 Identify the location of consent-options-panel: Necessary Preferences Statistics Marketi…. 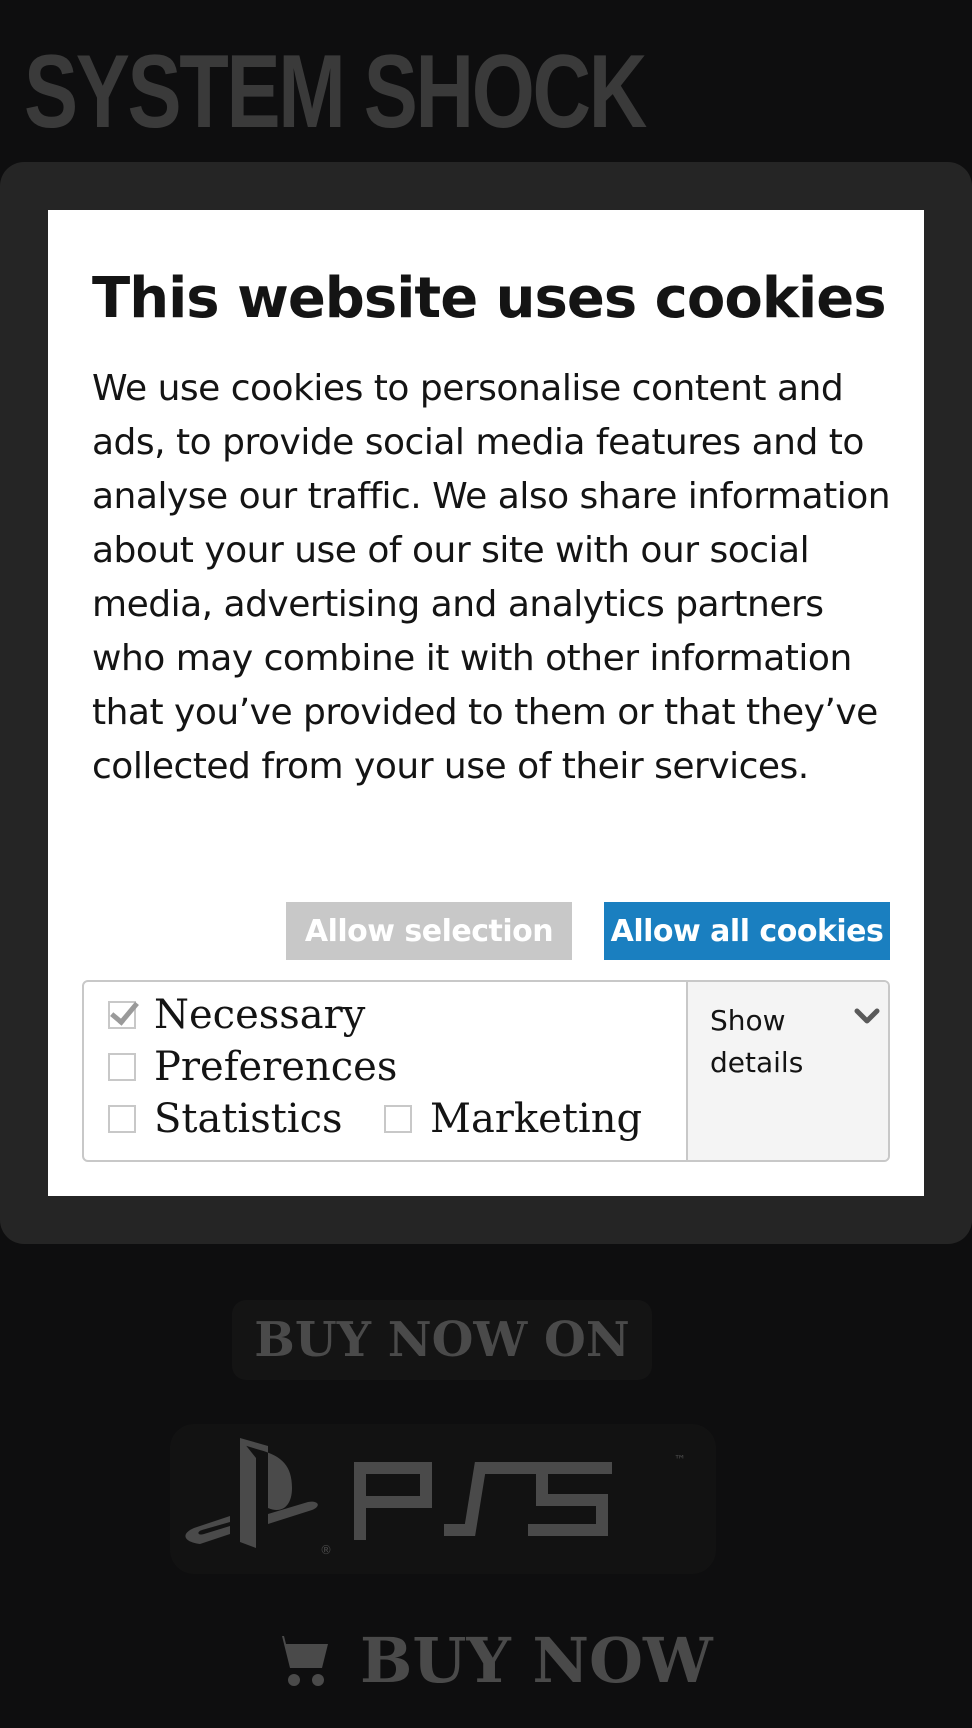
(486, 1071).